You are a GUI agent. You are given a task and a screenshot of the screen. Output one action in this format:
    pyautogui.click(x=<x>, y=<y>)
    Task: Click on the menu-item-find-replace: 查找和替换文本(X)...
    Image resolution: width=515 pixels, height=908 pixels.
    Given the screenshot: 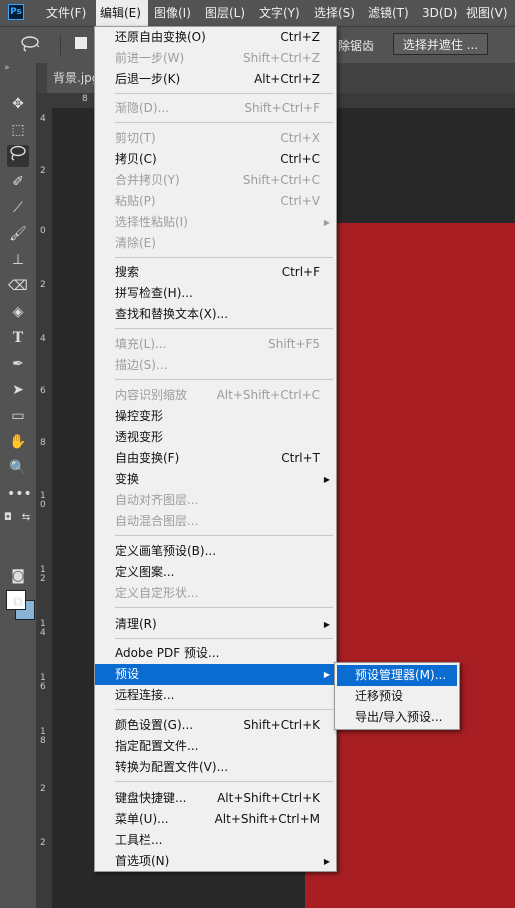 What is the action you would take?
    pyautogui.click(x=215, y=314)
    